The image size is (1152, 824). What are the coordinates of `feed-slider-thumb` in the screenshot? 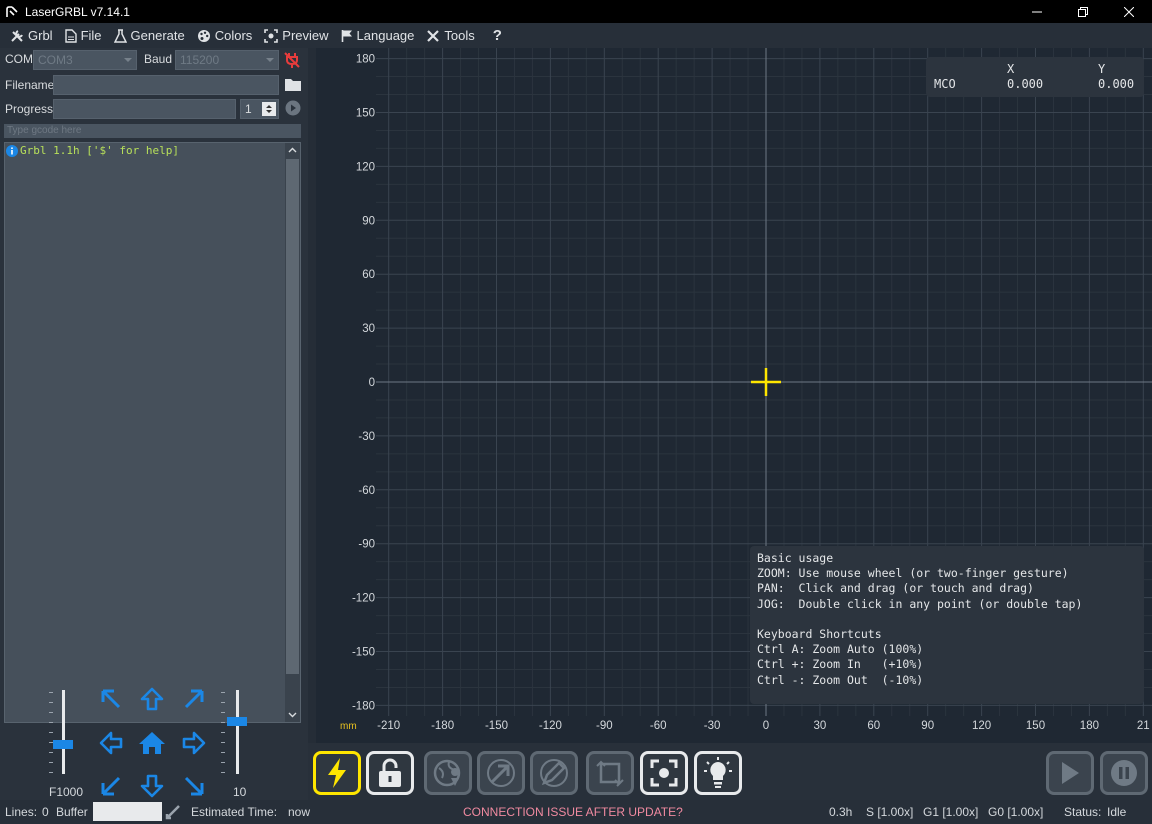 It's located at (63, 744).